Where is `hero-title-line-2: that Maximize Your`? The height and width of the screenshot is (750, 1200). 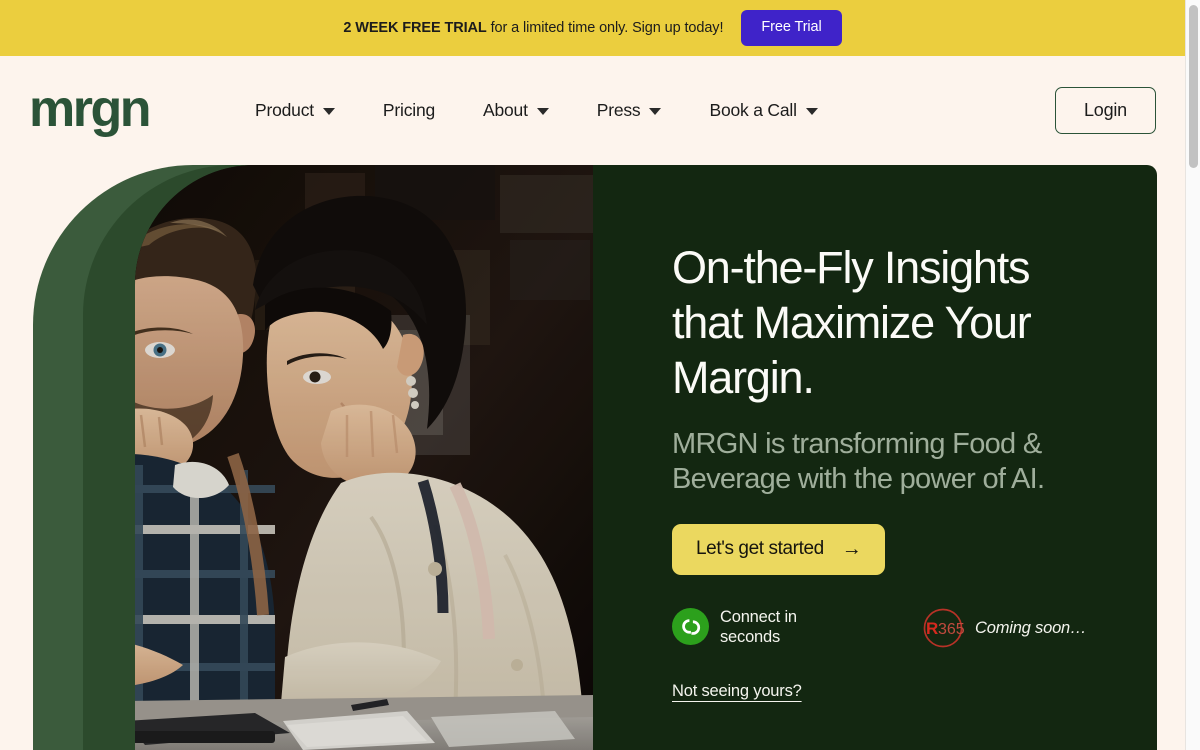 hero-title-line-2: that Maximize Your is located at coordinates (852, 322).